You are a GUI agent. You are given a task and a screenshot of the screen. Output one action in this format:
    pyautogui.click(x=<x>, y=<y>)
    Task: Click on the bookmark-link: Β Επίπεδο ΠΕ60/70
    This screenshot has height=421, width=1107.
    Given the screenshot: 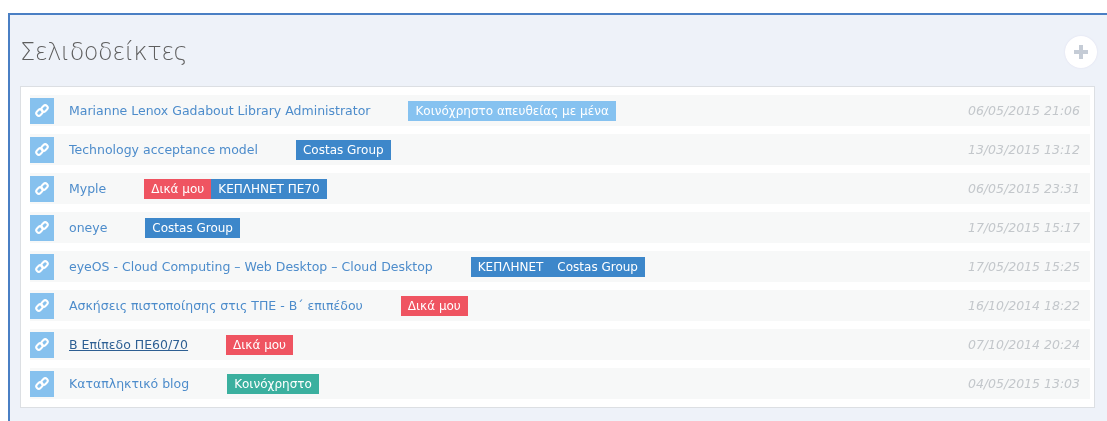 What is the action you would take?
    pyautogui.click(x=129, y=344)
    